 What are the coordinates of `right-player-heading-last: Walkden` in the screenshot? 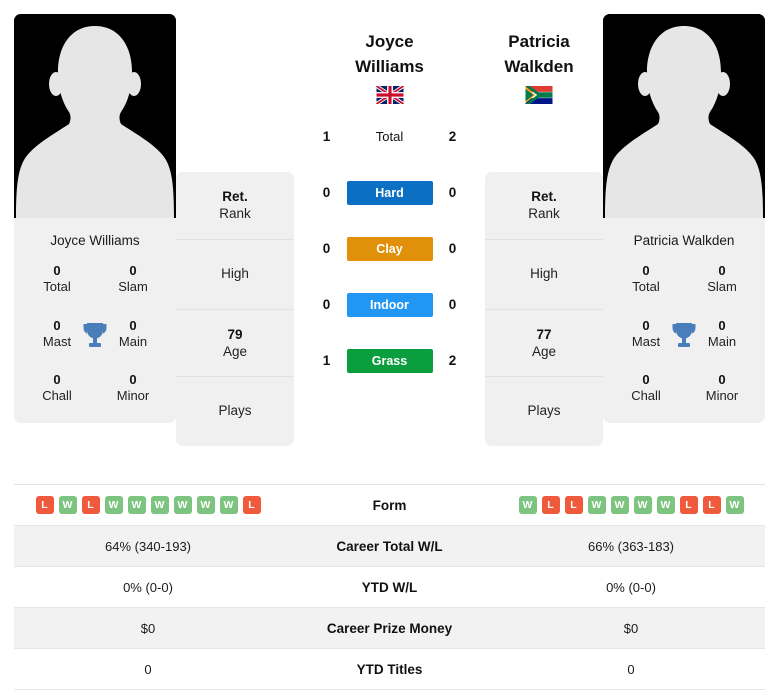 It's located at (539, 66).